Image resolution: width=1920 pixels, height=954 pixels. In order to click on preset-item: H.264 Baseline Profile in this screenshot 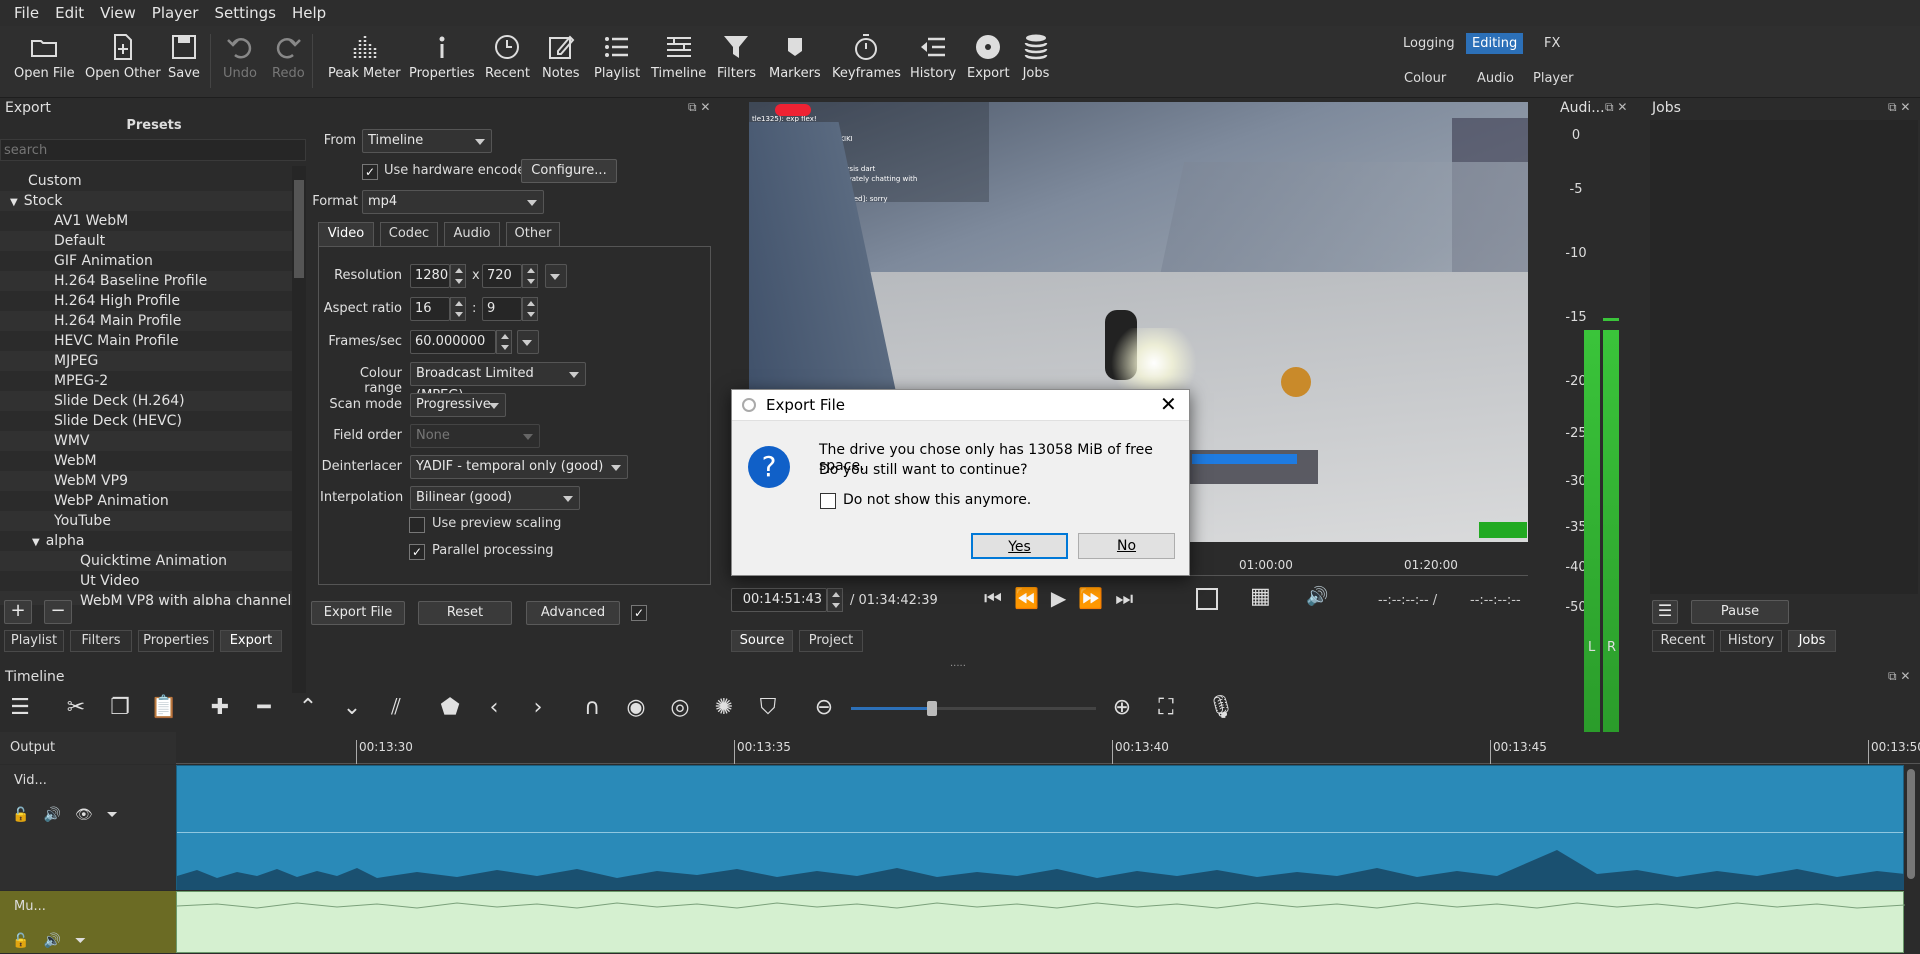, I will do `click(146, 281)`.